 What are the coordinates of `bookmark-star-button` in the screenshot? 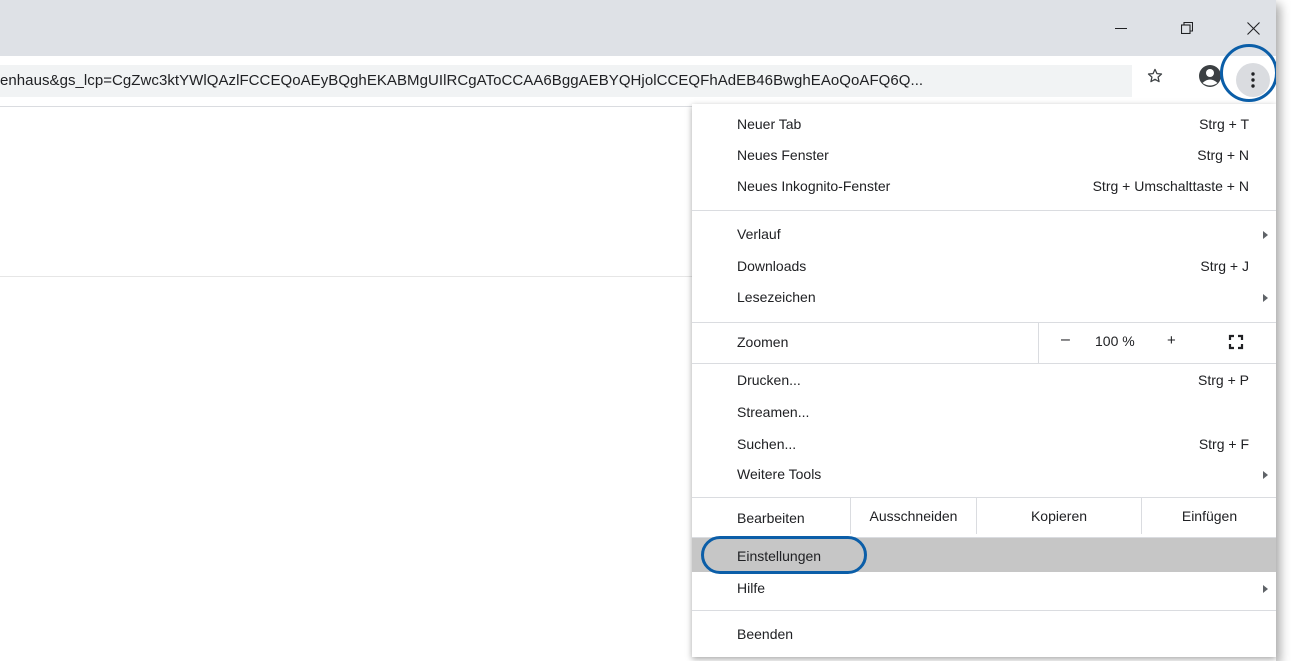 It's located at (1155, 76).